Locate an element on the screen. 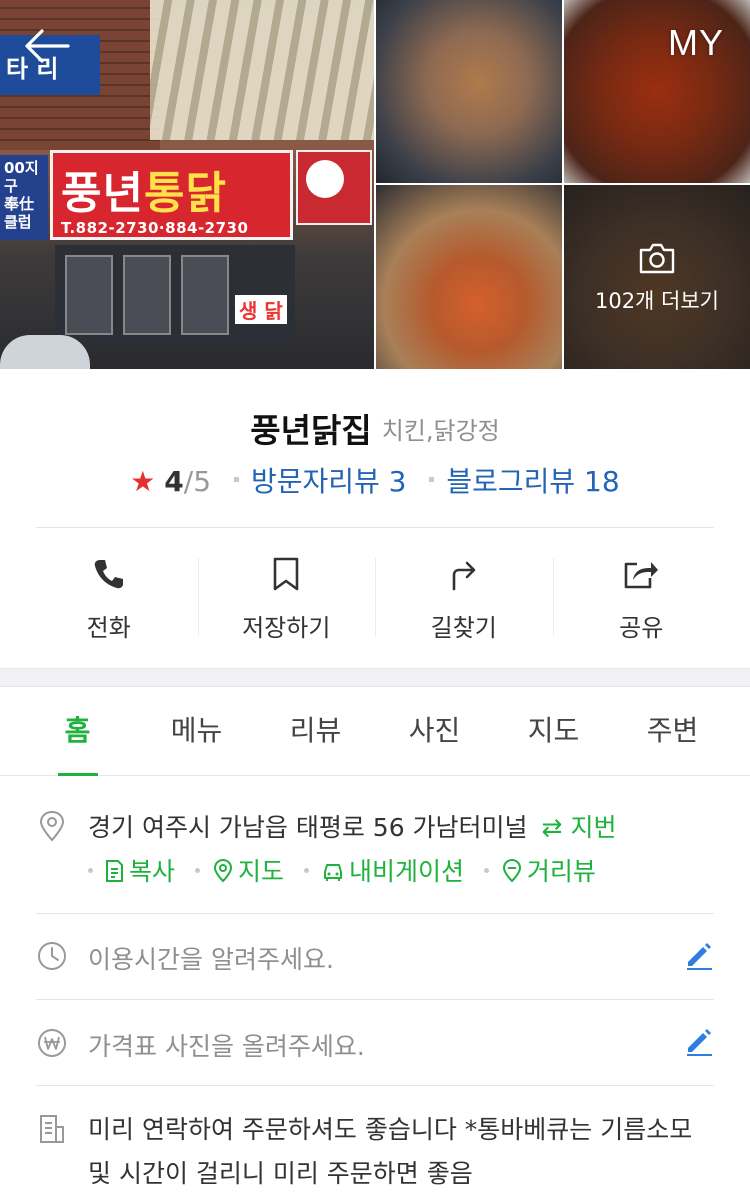 This screenshot has width=750, height=1201. tab-bar: 홈 메뉴 리뷰 사진 지도 주변 is located at coordinates (375, 732).